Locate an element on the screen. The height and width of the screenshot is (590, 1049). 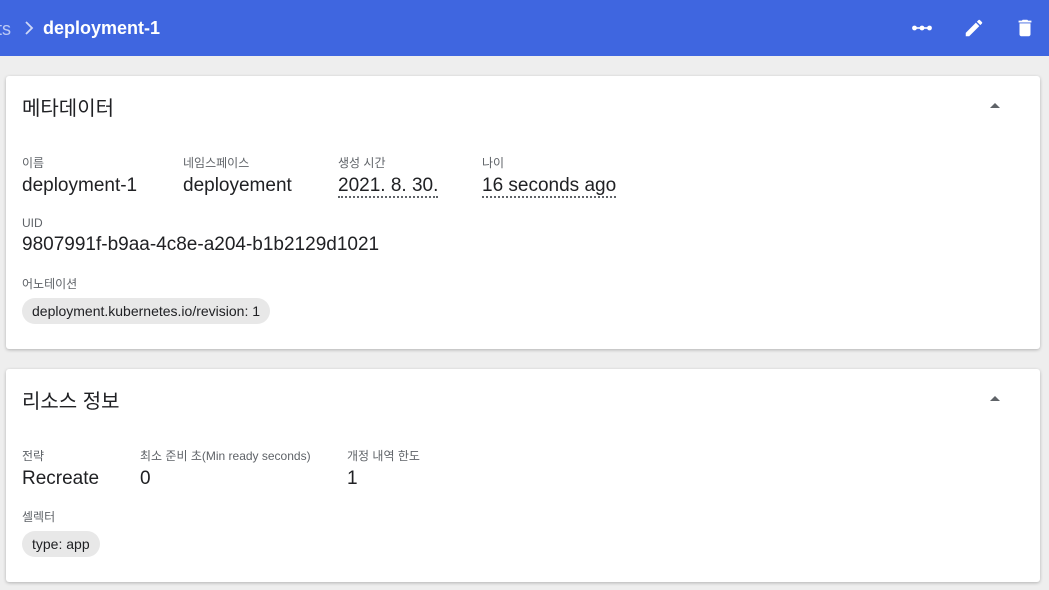
selector-chip: type: app is located at coordinates (61, 544).